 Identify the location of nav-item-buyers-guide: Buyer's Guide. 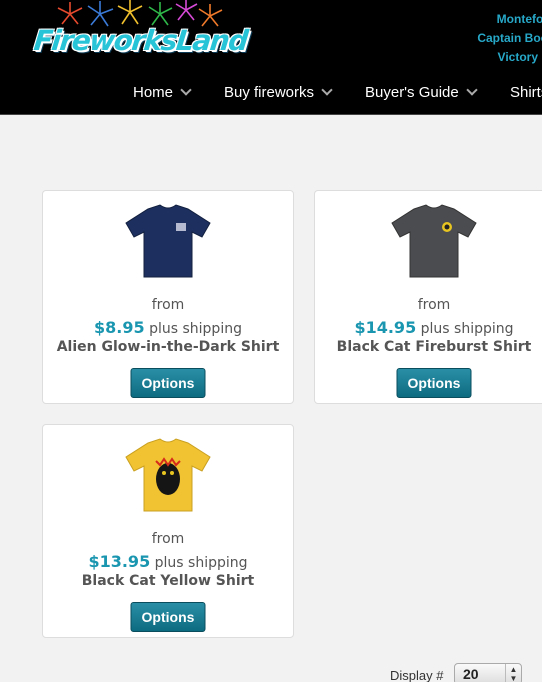
(421, 92).